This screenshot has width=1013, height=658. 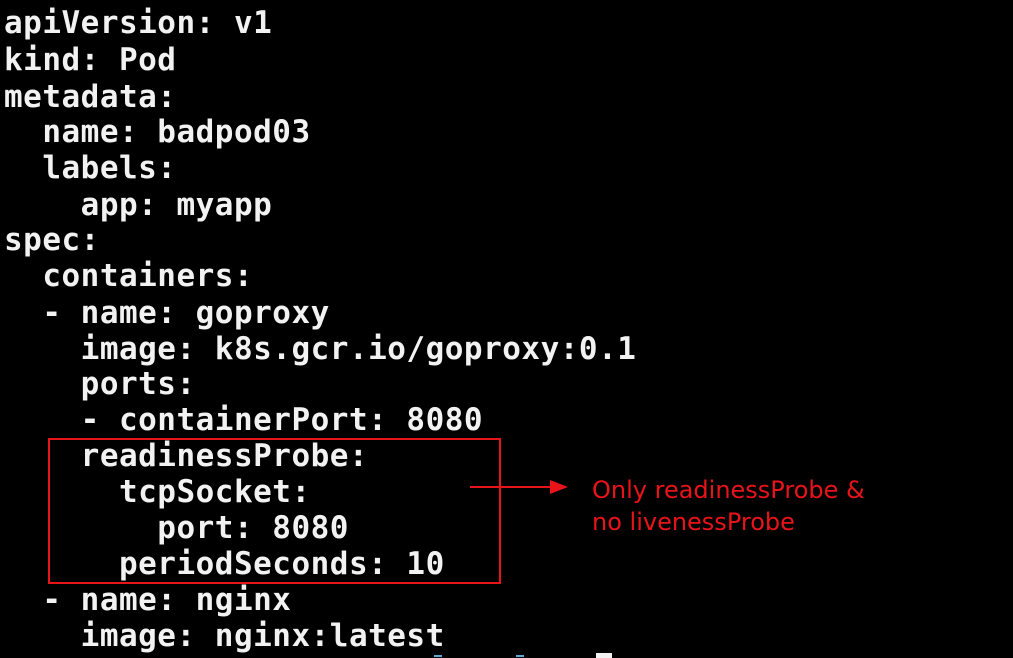 What do you see at coordinates (138, 205) in the screenshot?
I see `yaml-line-app: app: myapp` at bounding box center [138, 205].